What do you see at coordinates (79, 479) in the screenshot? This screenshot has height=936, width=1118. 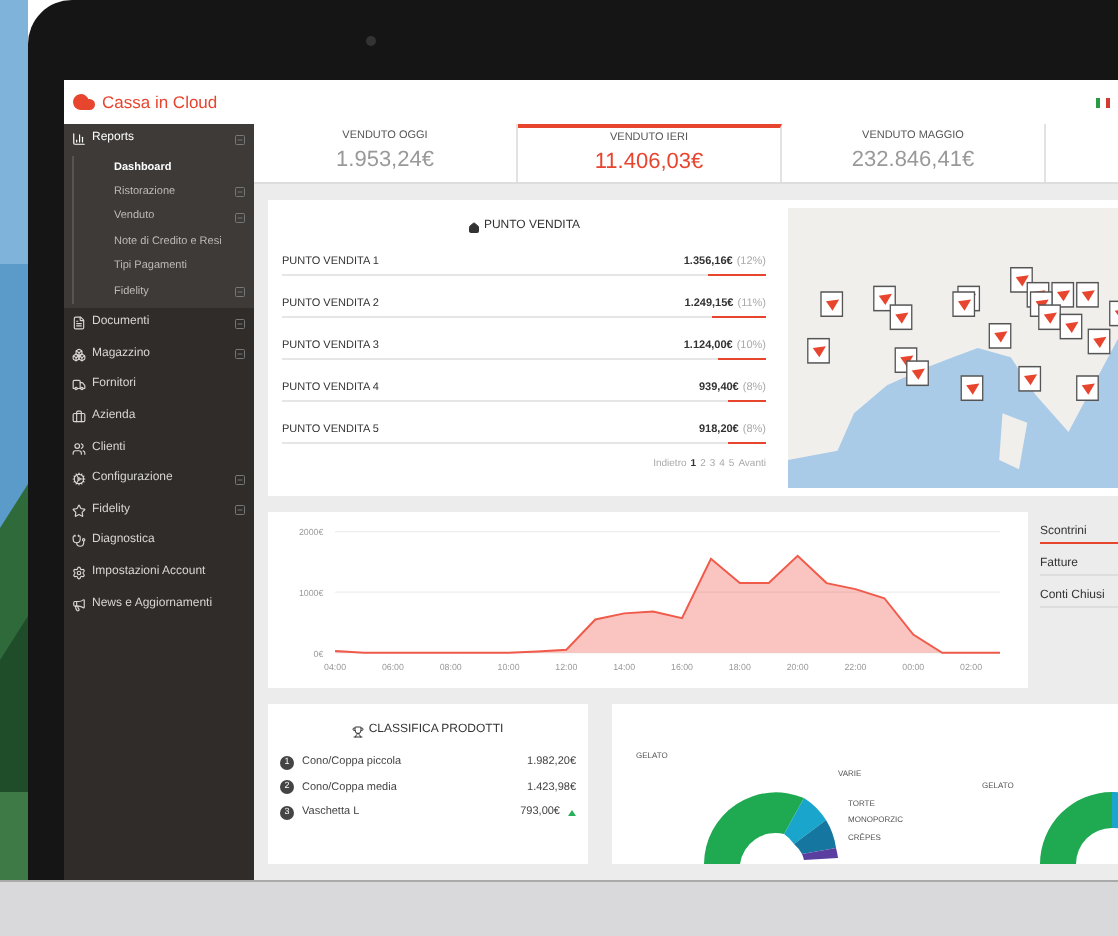 I see `gear-icon` at bounding box center [79, 479].